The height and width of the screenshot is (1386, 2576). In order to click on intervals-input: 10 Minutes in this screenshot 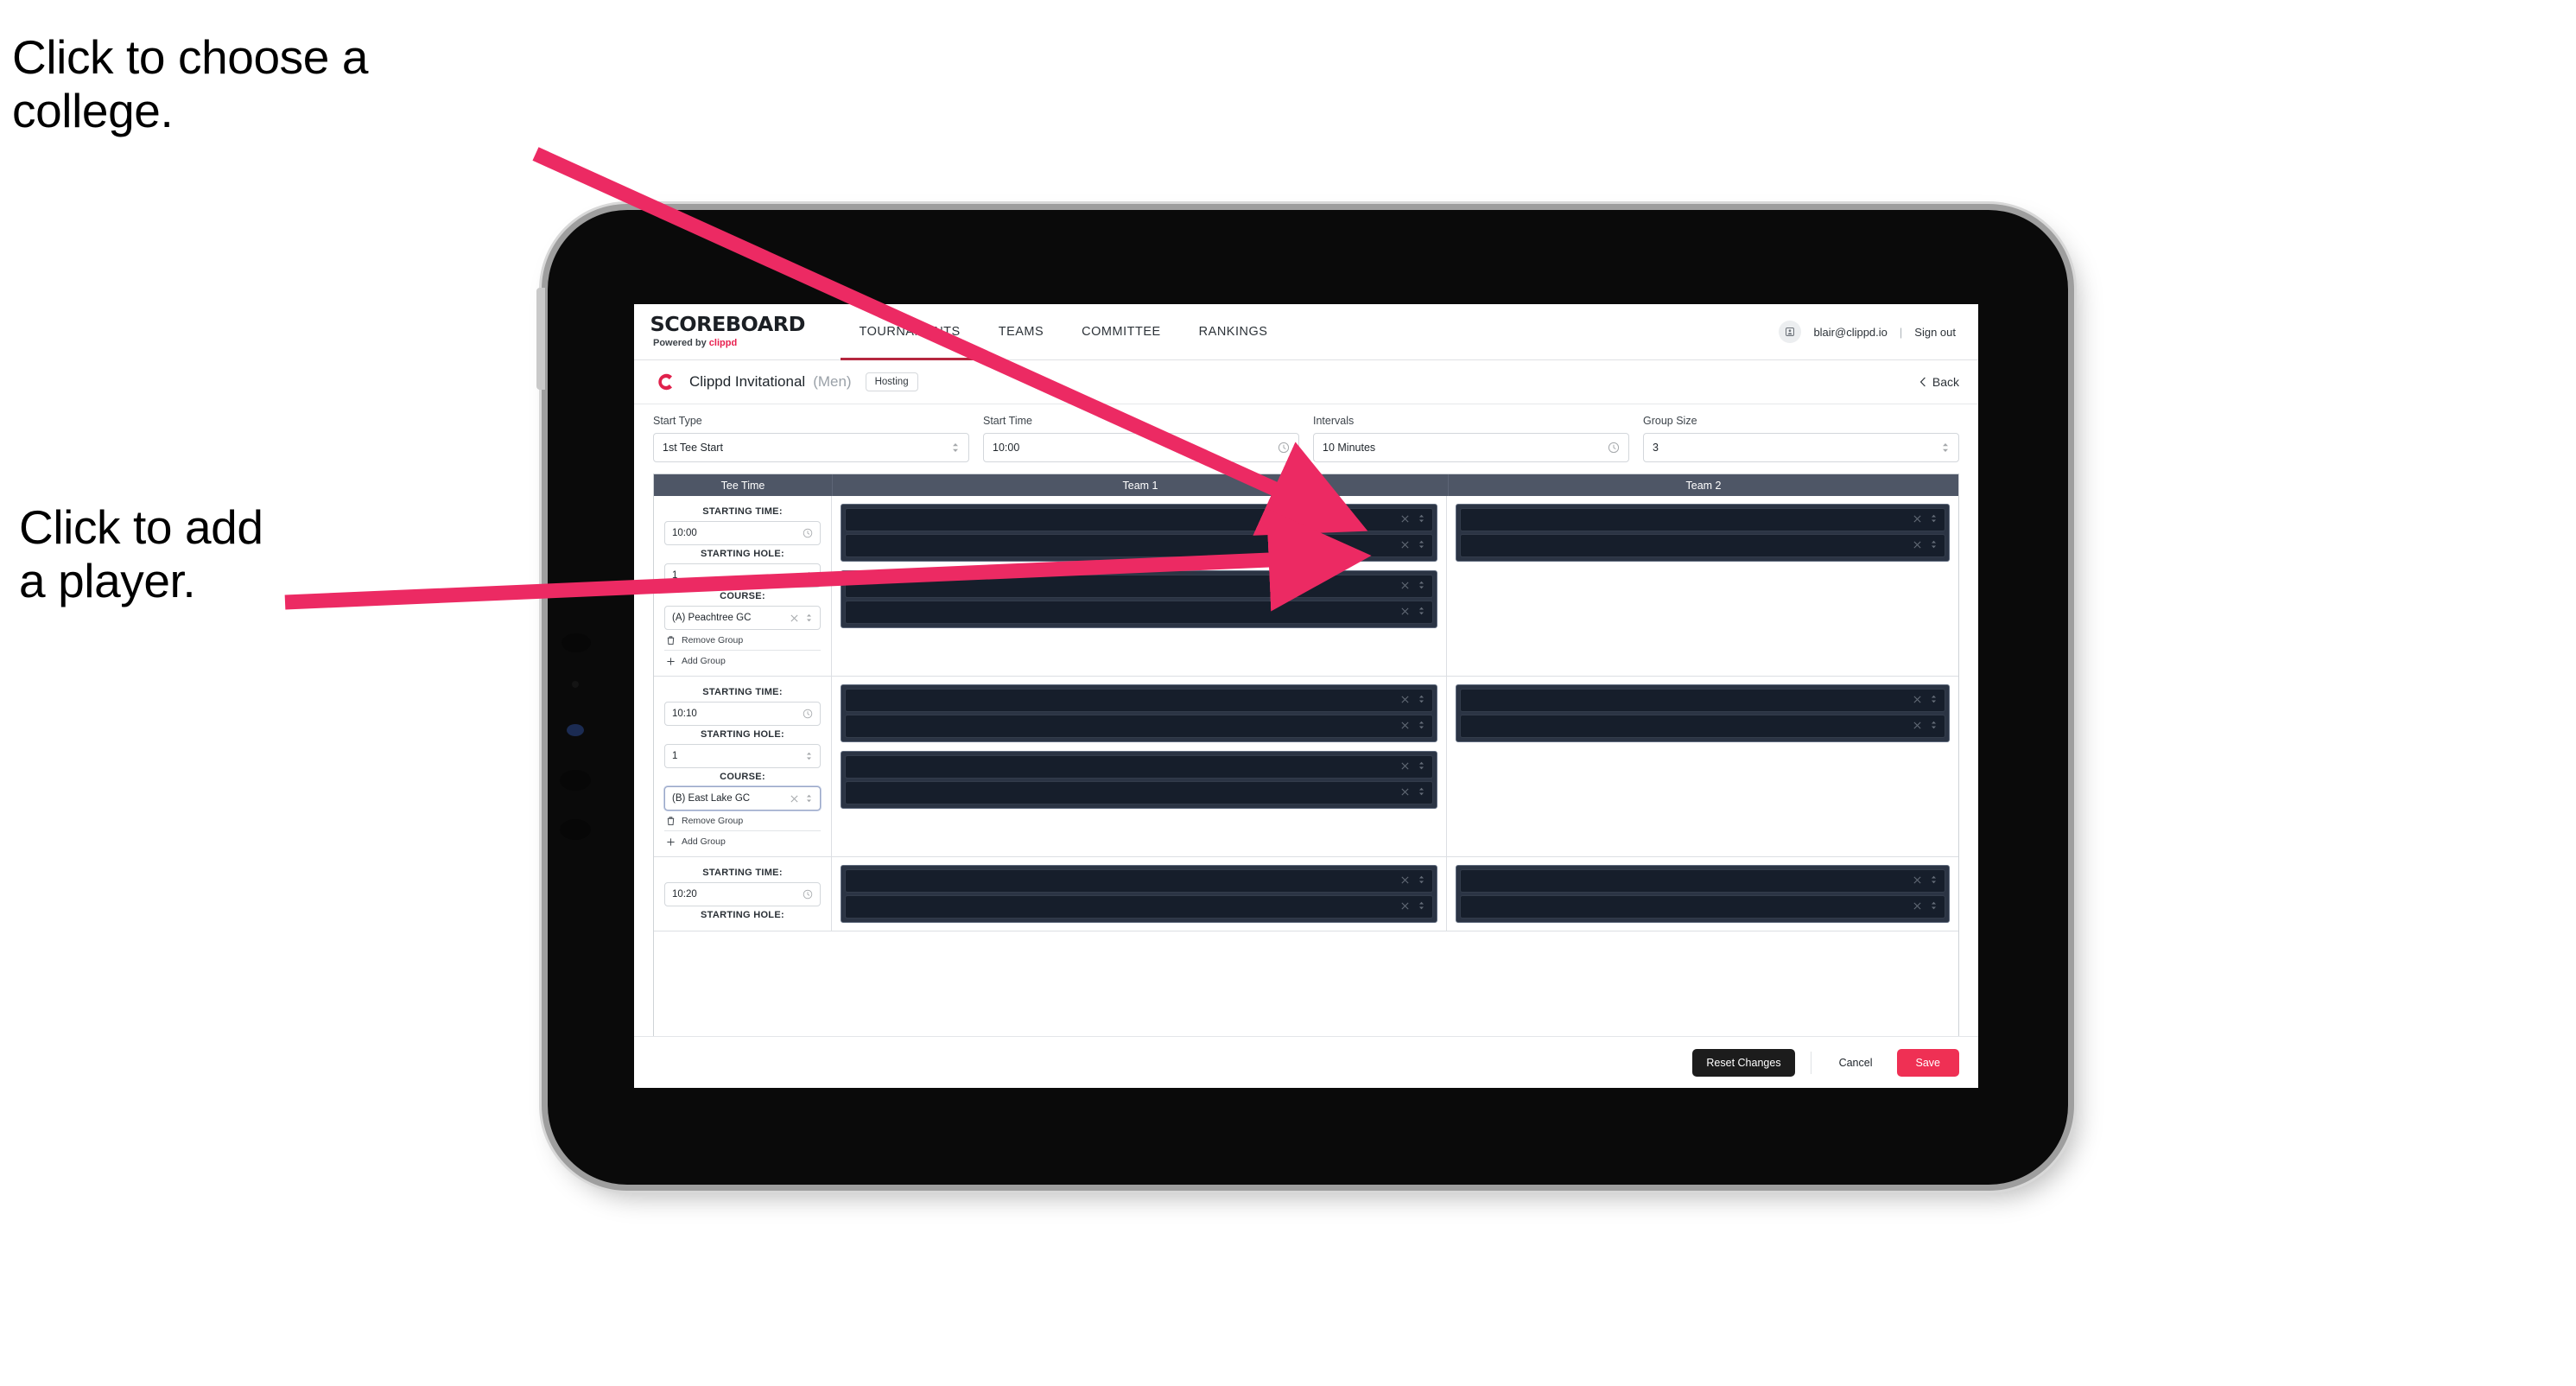, I will do `click(1471, 447)`.